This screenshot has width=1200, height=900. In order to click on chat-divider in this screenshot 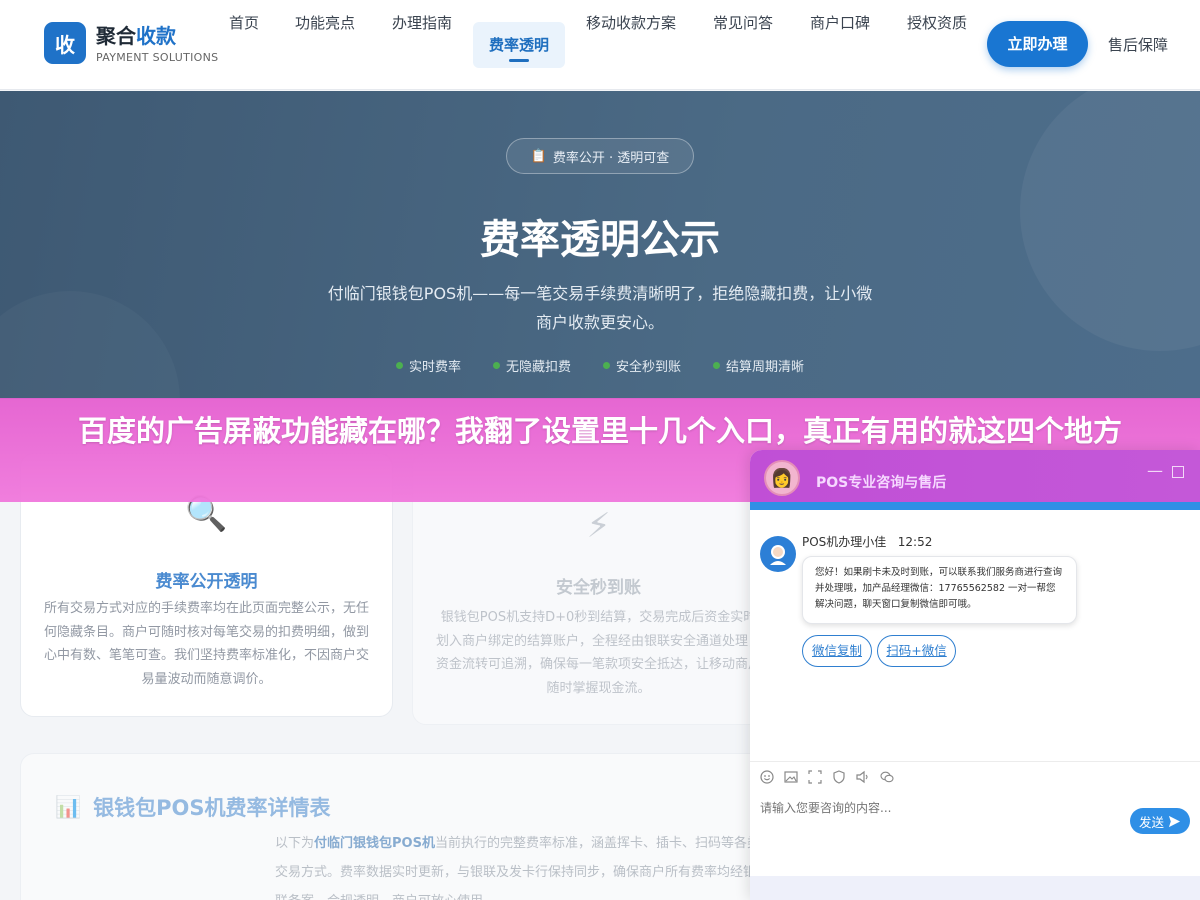, I will do `click(975, 761)`.